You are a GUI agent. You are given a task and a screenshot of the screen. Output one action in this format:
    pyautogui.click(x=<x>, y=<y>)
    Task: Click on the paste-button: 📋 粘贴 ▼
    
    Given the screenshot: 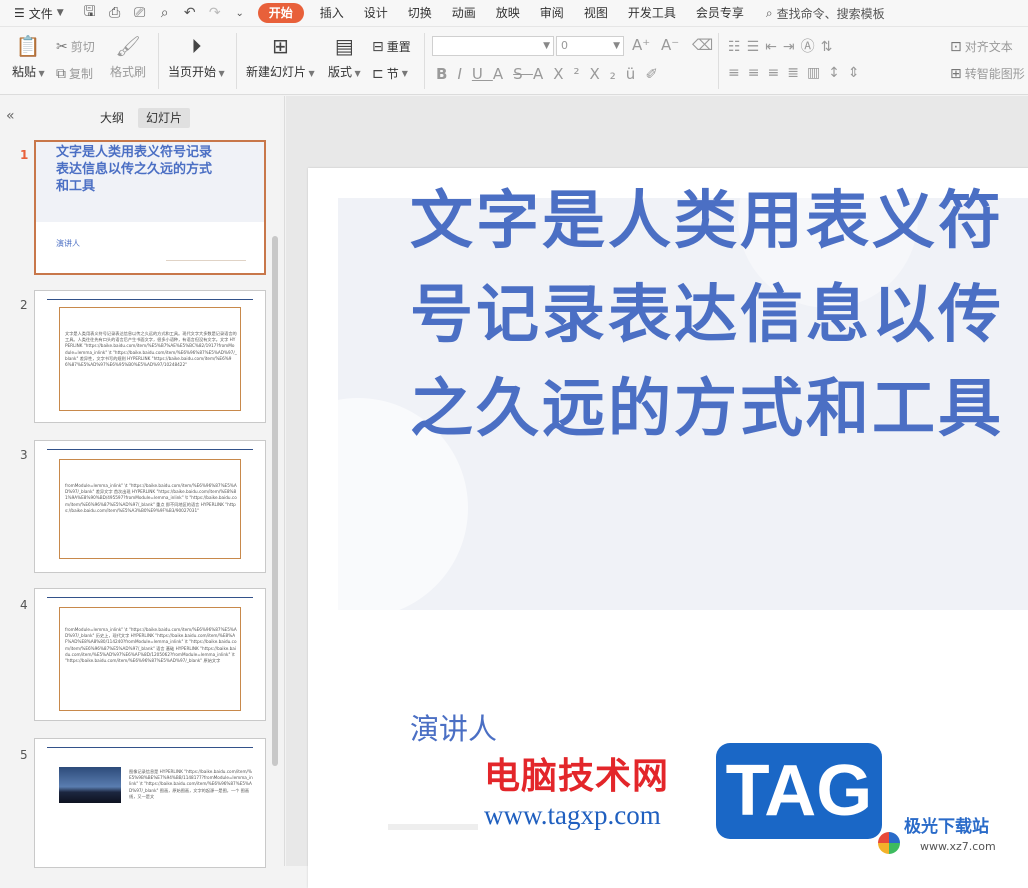 What is the action you would take?
    pyautogui.click(x=28, y=57)
    